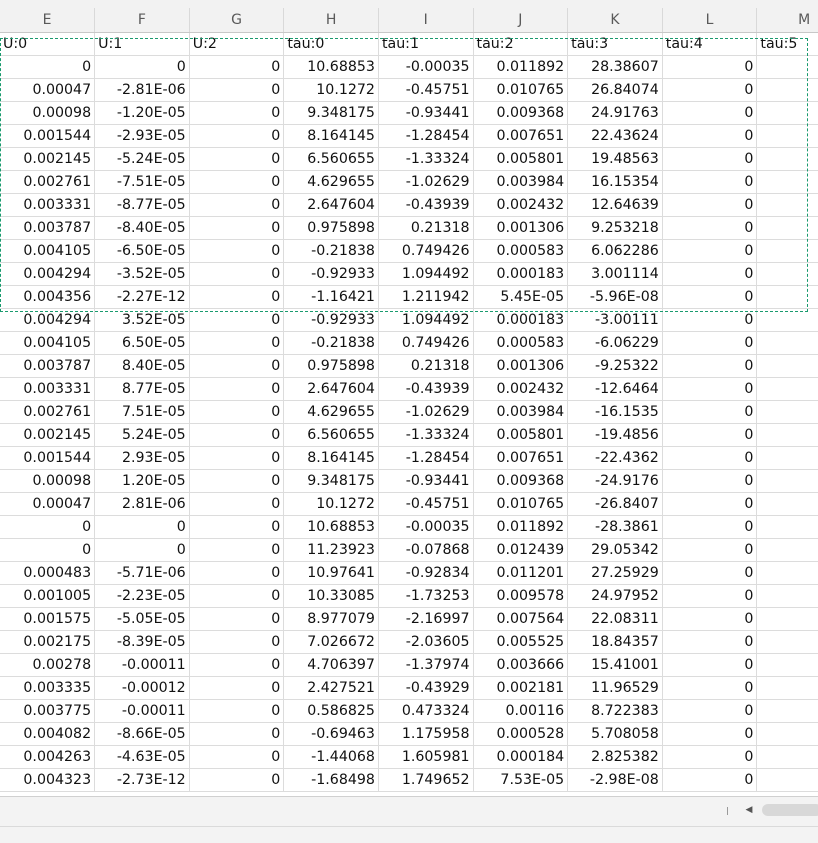 This screenshot has width=818, height=843. Describe the element at coordinates (710, 205) in the screenshot. I see `cell-l8: 0` at that location.